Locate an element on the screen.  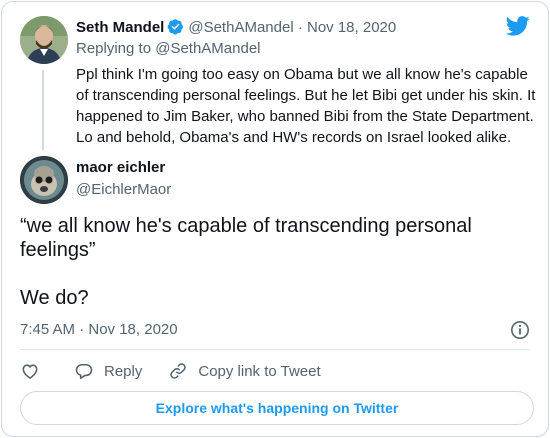
like-button is located at coordinates (30, 371).